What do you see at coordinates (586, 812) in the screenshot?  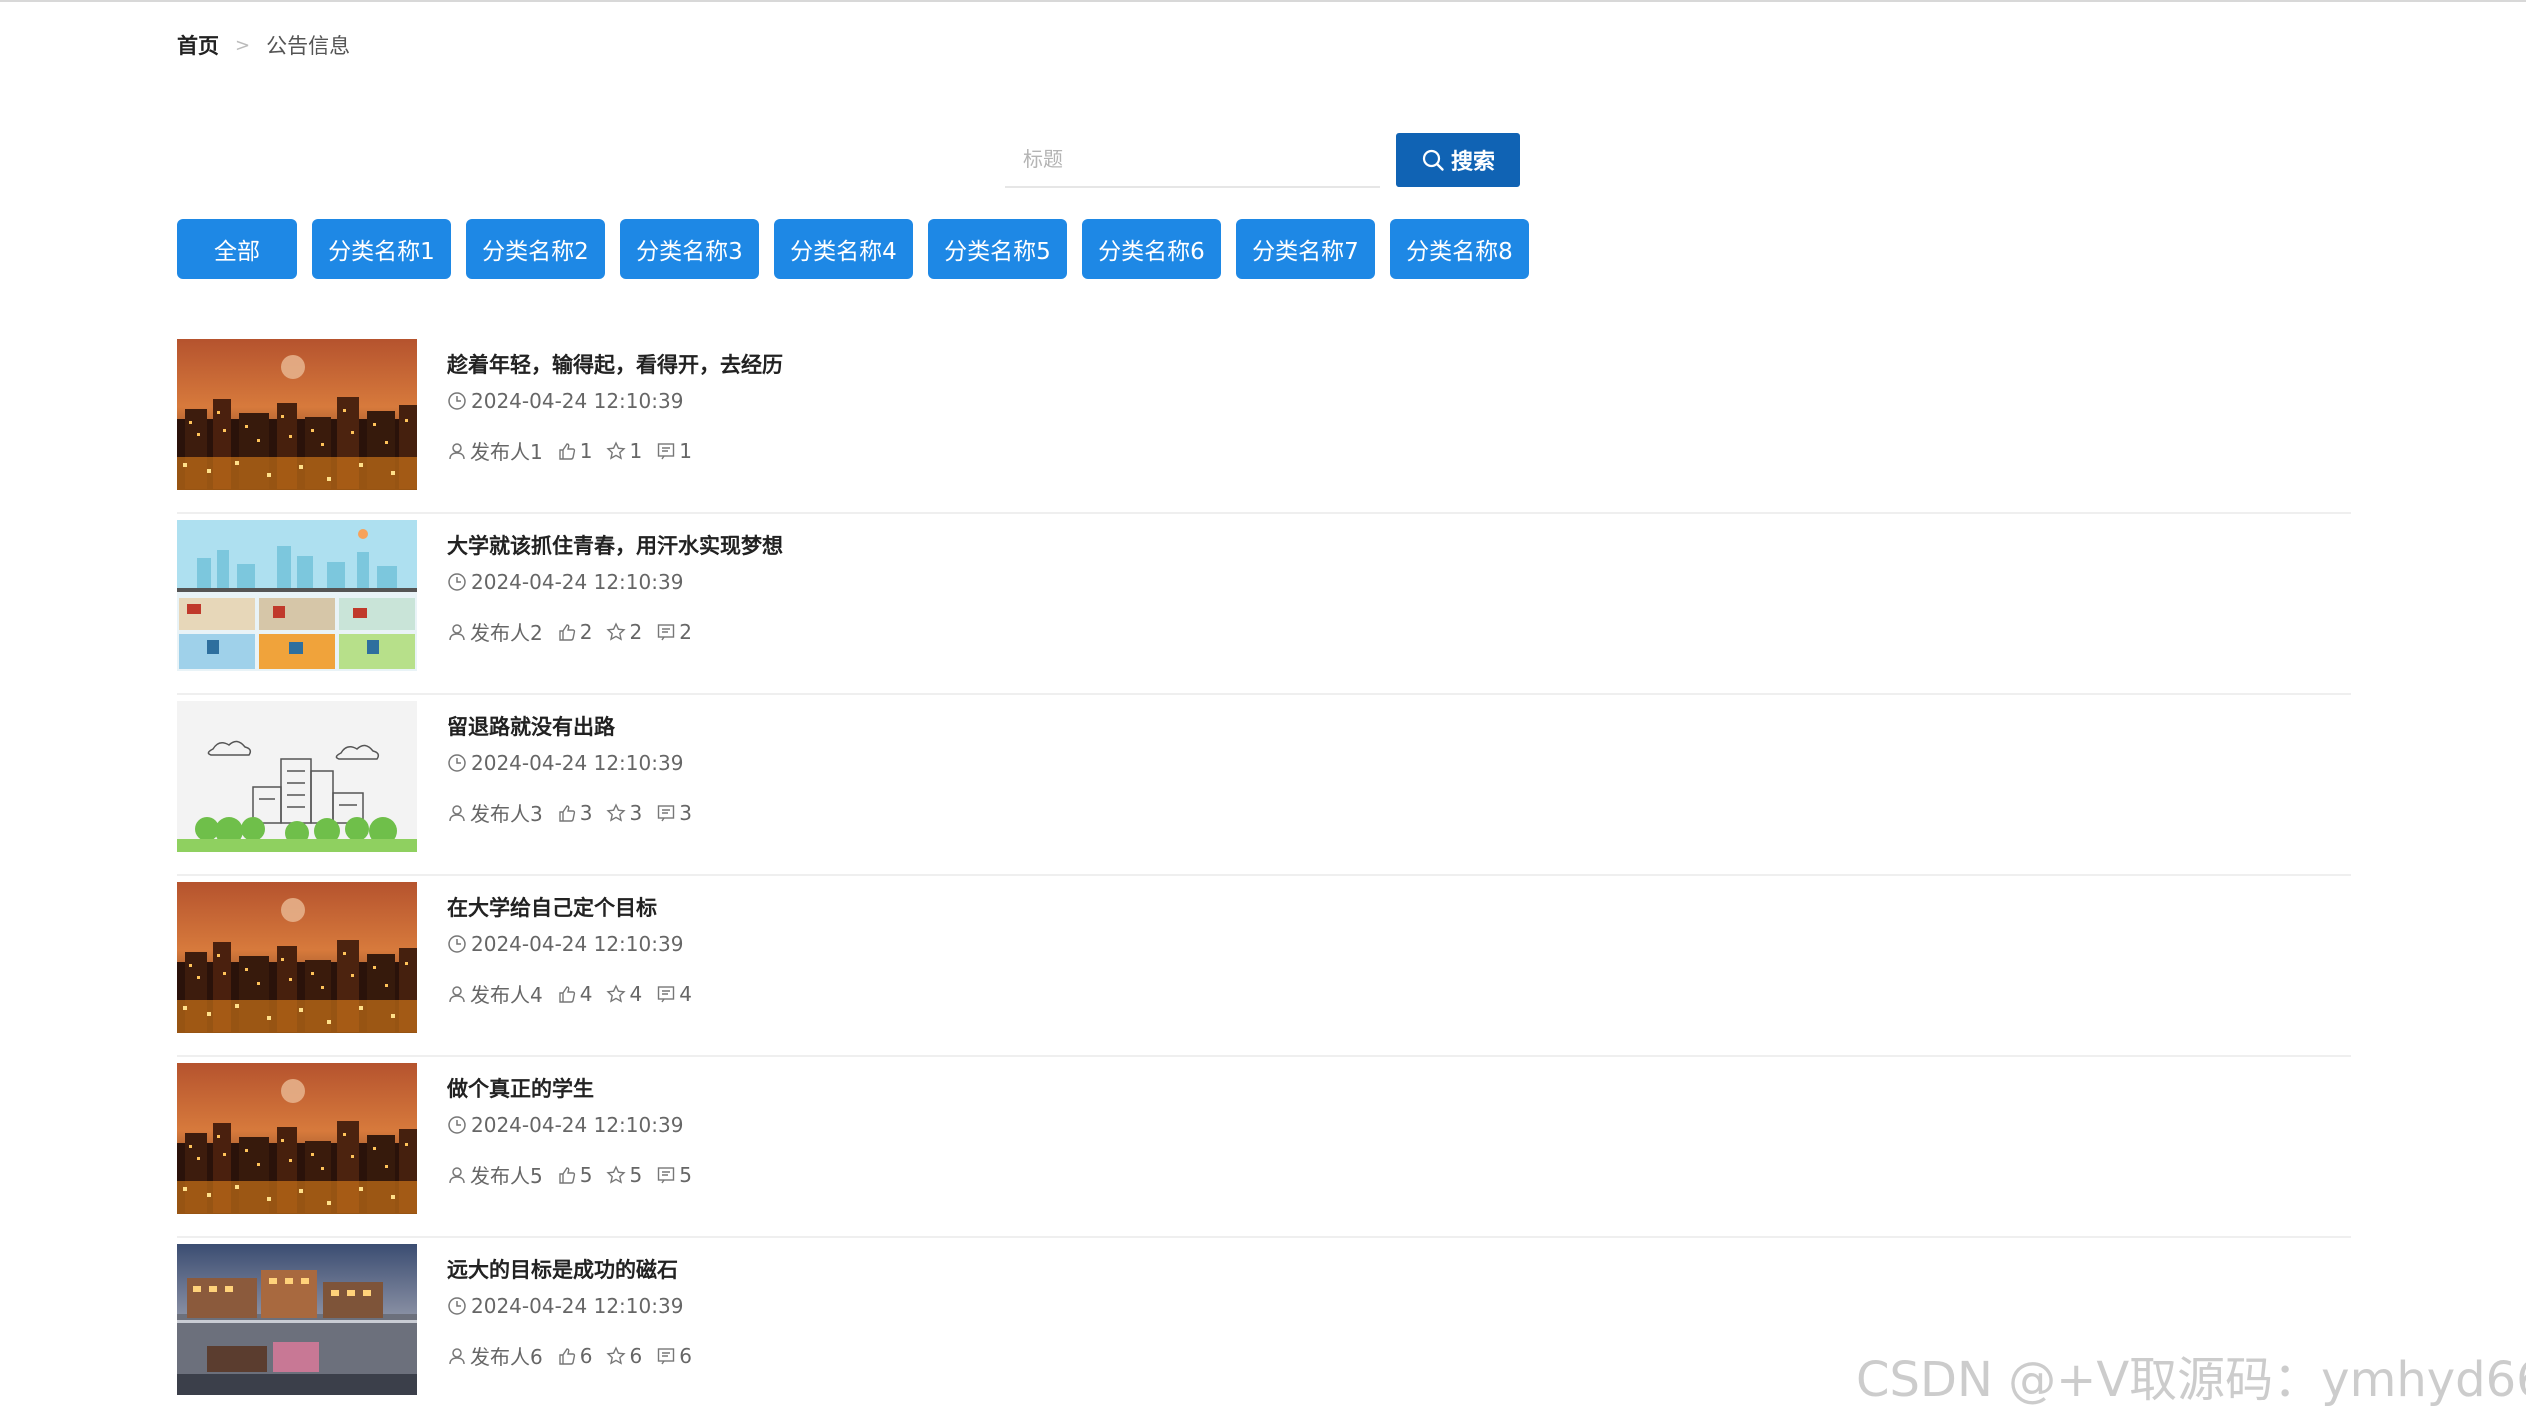 I see `item-likes: 3` at bounding box center [586, 812].